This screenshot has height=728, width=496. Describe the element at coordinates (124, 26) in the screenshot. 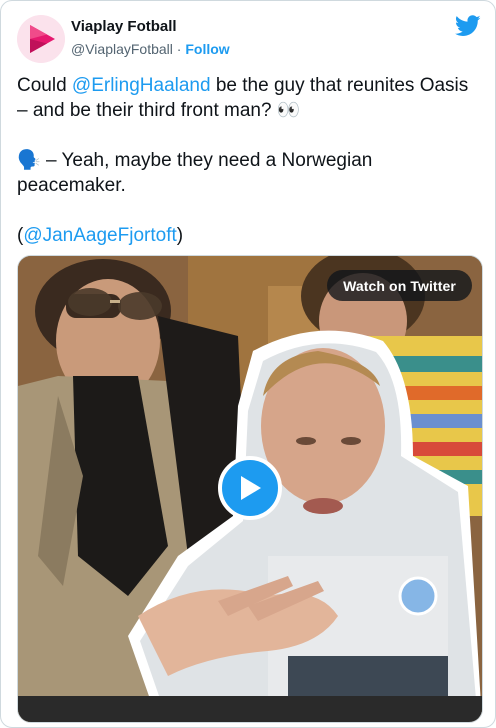

I see `author-name: Viaplay Fotball` at that location.